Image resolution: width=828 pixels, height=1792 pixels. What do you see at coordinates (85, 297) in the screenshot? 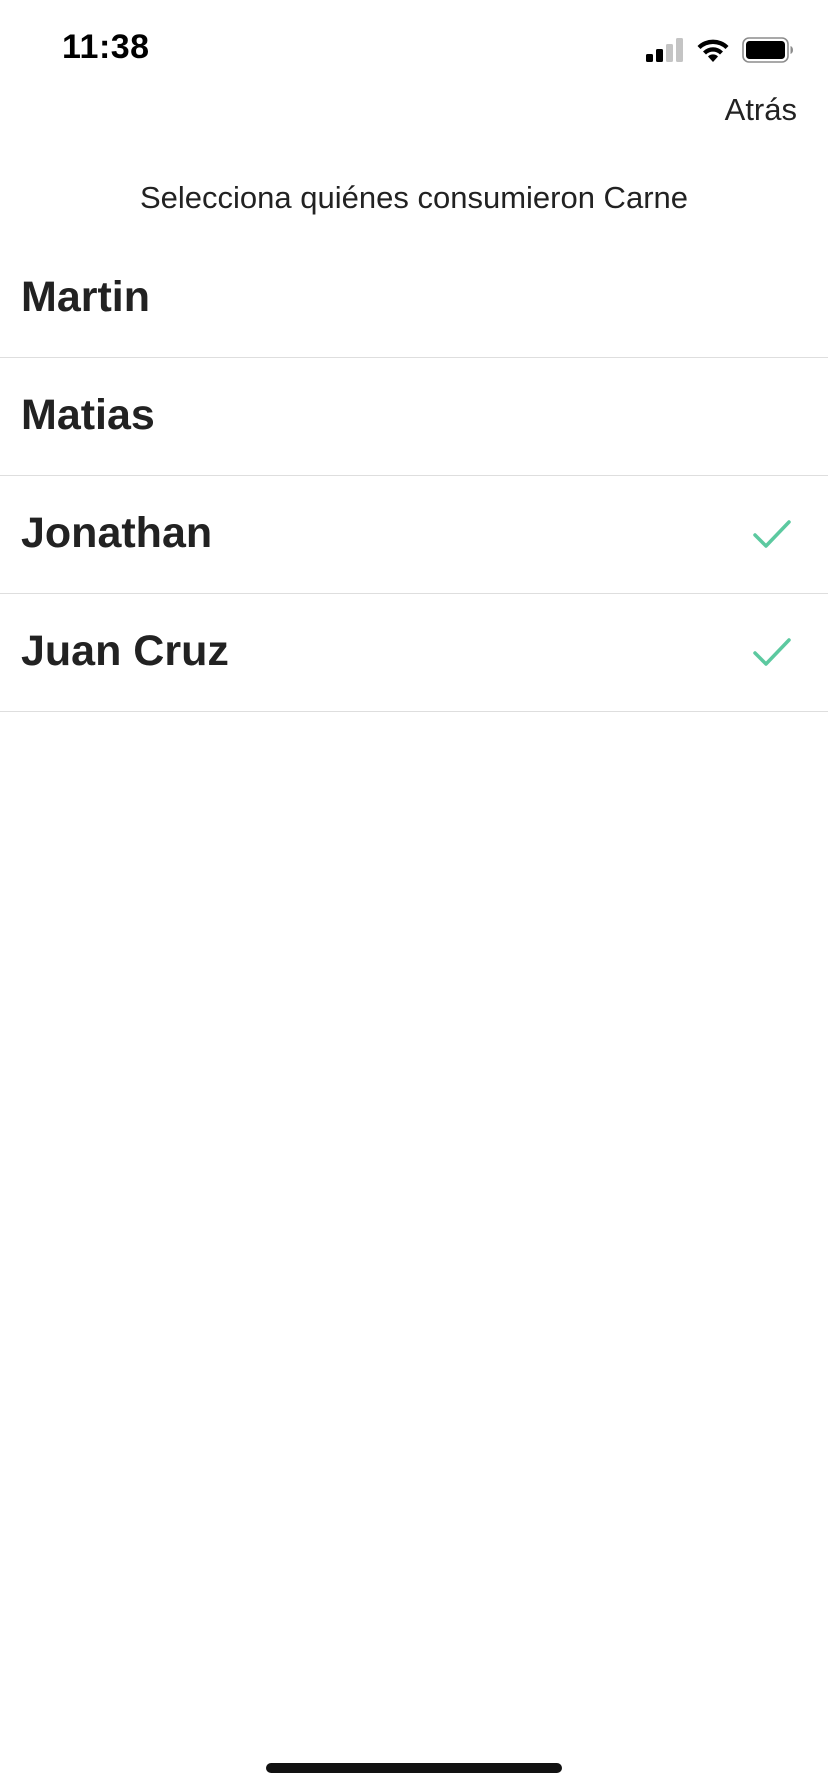
I see `person-name: Martin` at bounding box center [85, 297].